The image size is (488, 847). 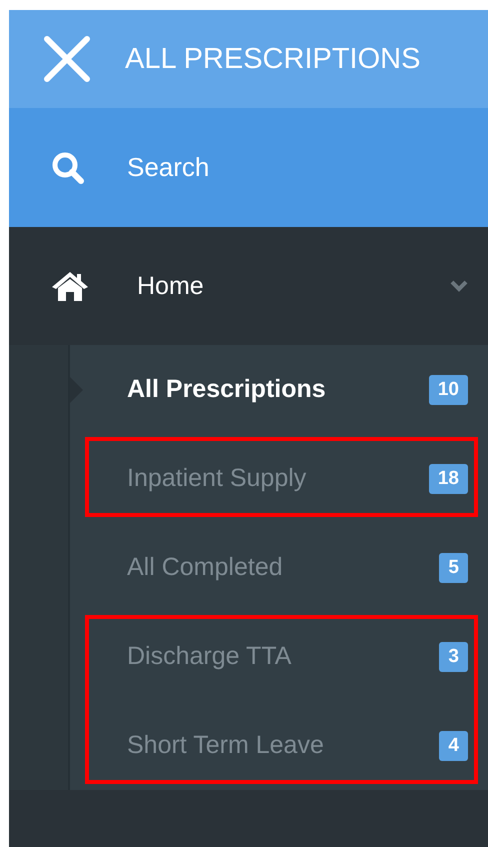 What do you see at coordinates (279, 656) in the screenshot?
I see `submenu-item: Discharge TTA 3` at bounding box center [279, 656].